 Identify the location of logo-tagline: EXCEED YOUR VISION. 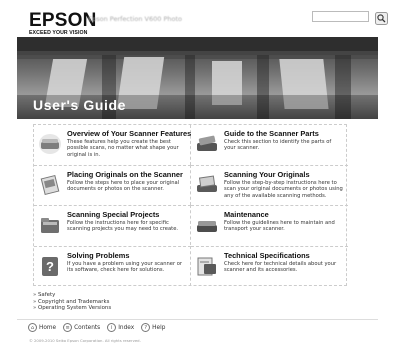
(58, 33).